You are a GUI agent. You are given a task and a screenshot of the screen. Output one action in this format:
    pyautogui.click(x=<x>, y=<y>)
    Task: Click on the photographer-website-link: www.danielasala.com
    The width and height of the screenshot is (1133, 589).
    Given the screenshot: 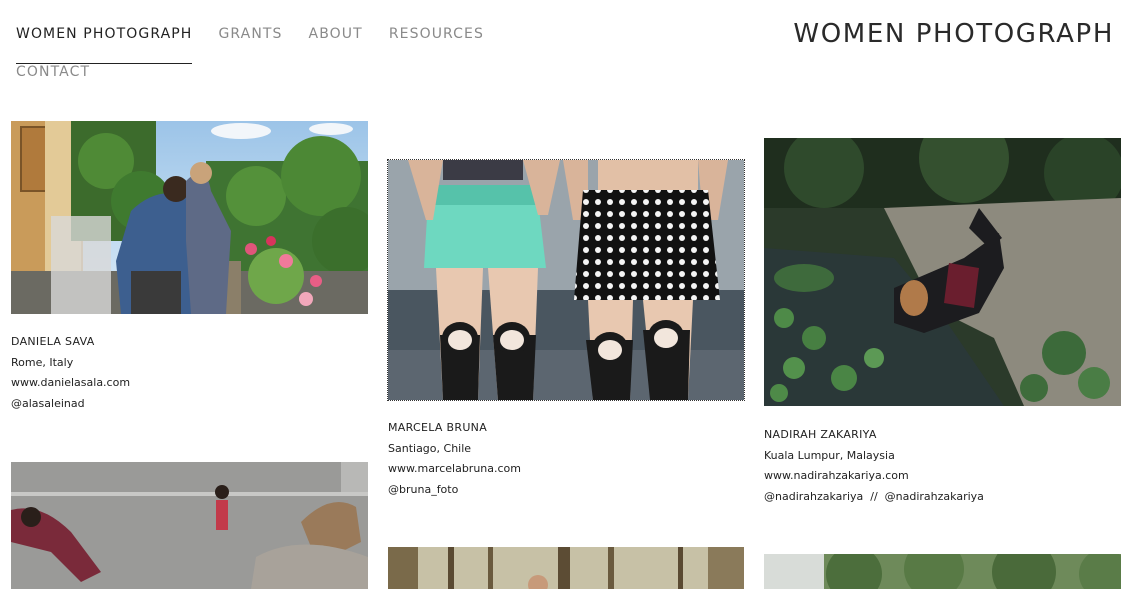 What is the action you would take?
    pyautogui.click(x=70, y=383)
    